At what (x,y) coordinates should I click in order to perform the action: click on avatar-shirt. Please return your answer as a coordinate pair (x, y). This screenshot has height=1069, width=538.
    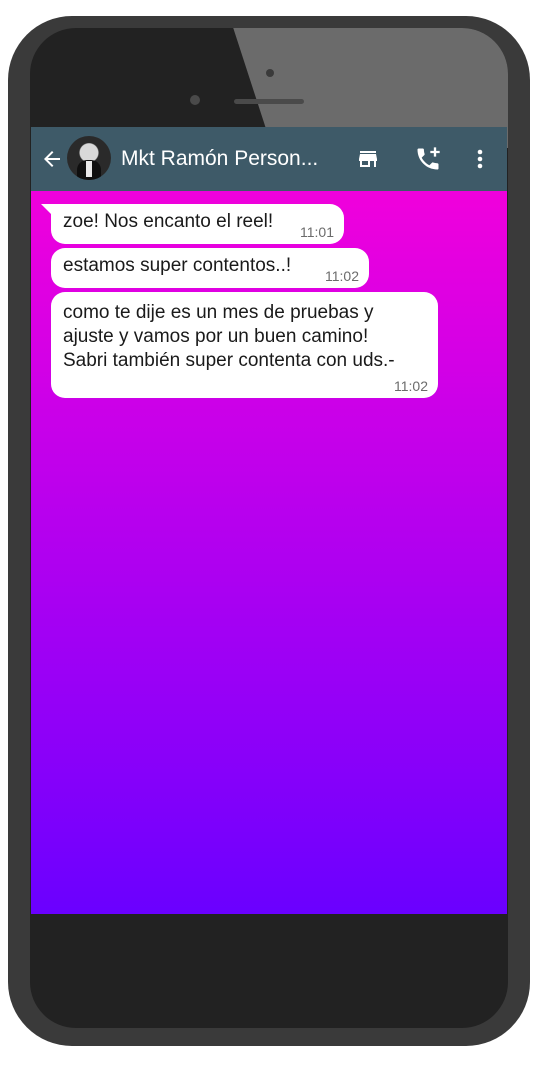
    Looking at the image, I should click on (89, 169).